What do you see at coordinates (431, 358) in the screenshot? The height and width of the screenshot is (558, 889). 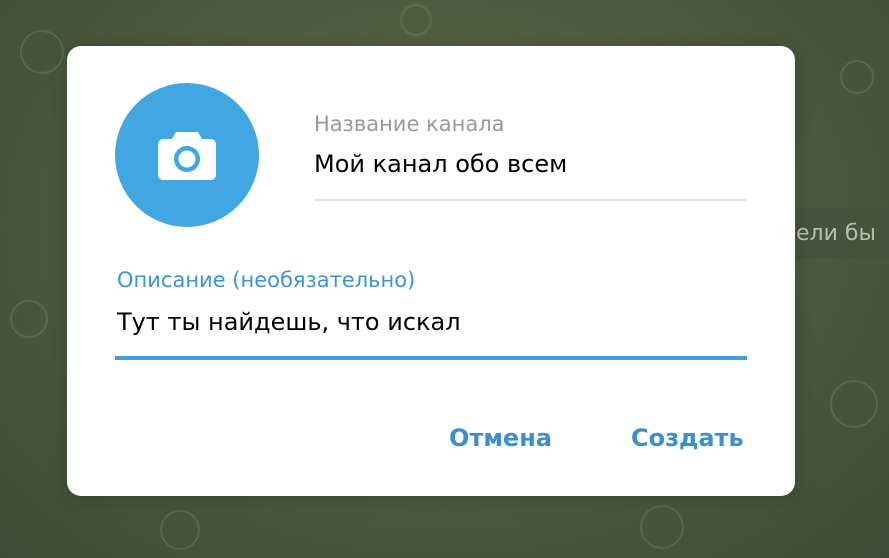 I see `description-underline` at bounding box center [431, 358].